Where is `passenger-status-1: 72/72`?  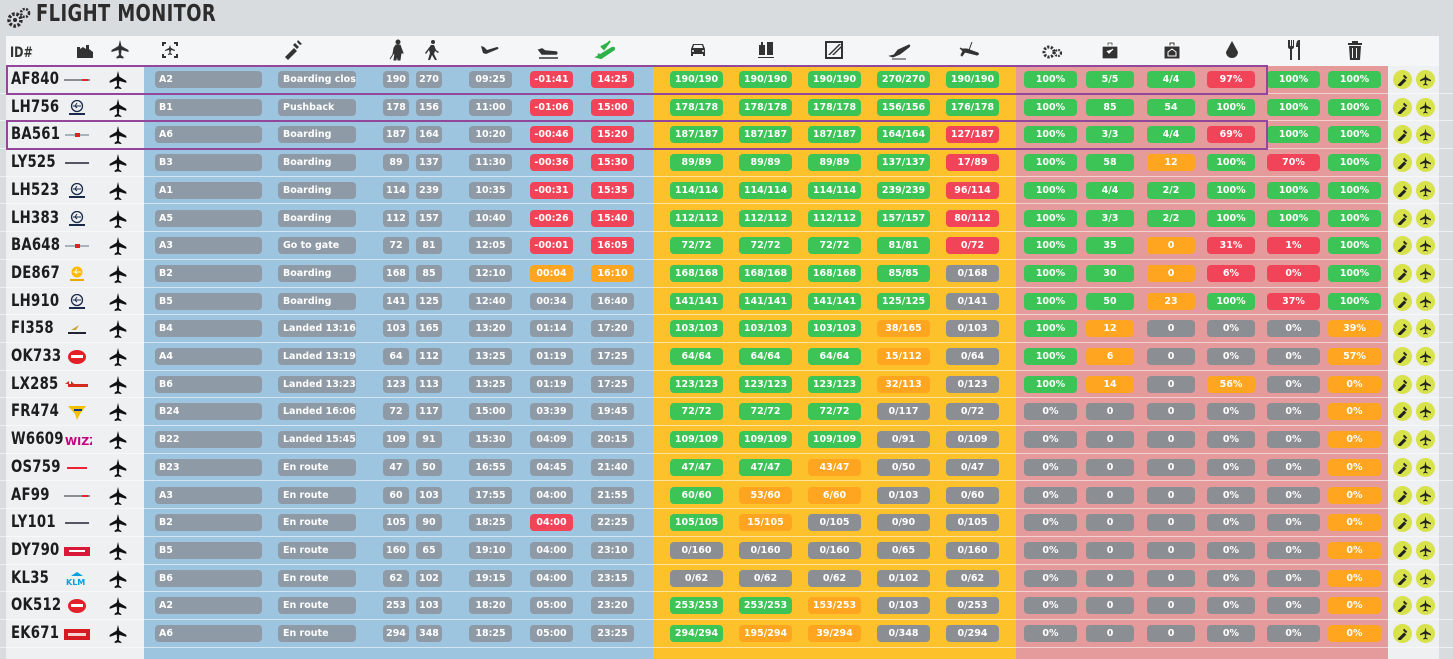 passenger-status-1: 72/72 is located at coordinates (696, 412).